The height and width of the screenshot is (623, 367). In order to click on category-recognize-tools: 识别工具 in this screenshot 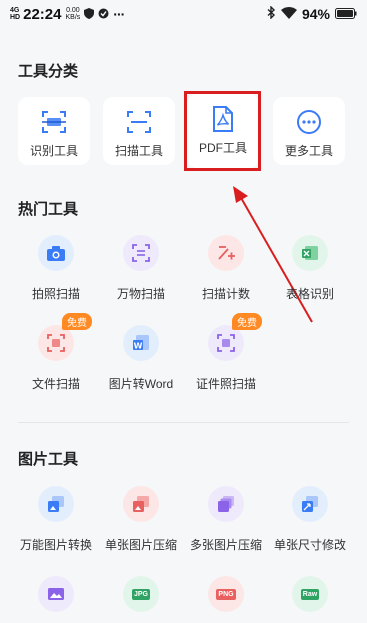, I will do `click(54, 131)`.